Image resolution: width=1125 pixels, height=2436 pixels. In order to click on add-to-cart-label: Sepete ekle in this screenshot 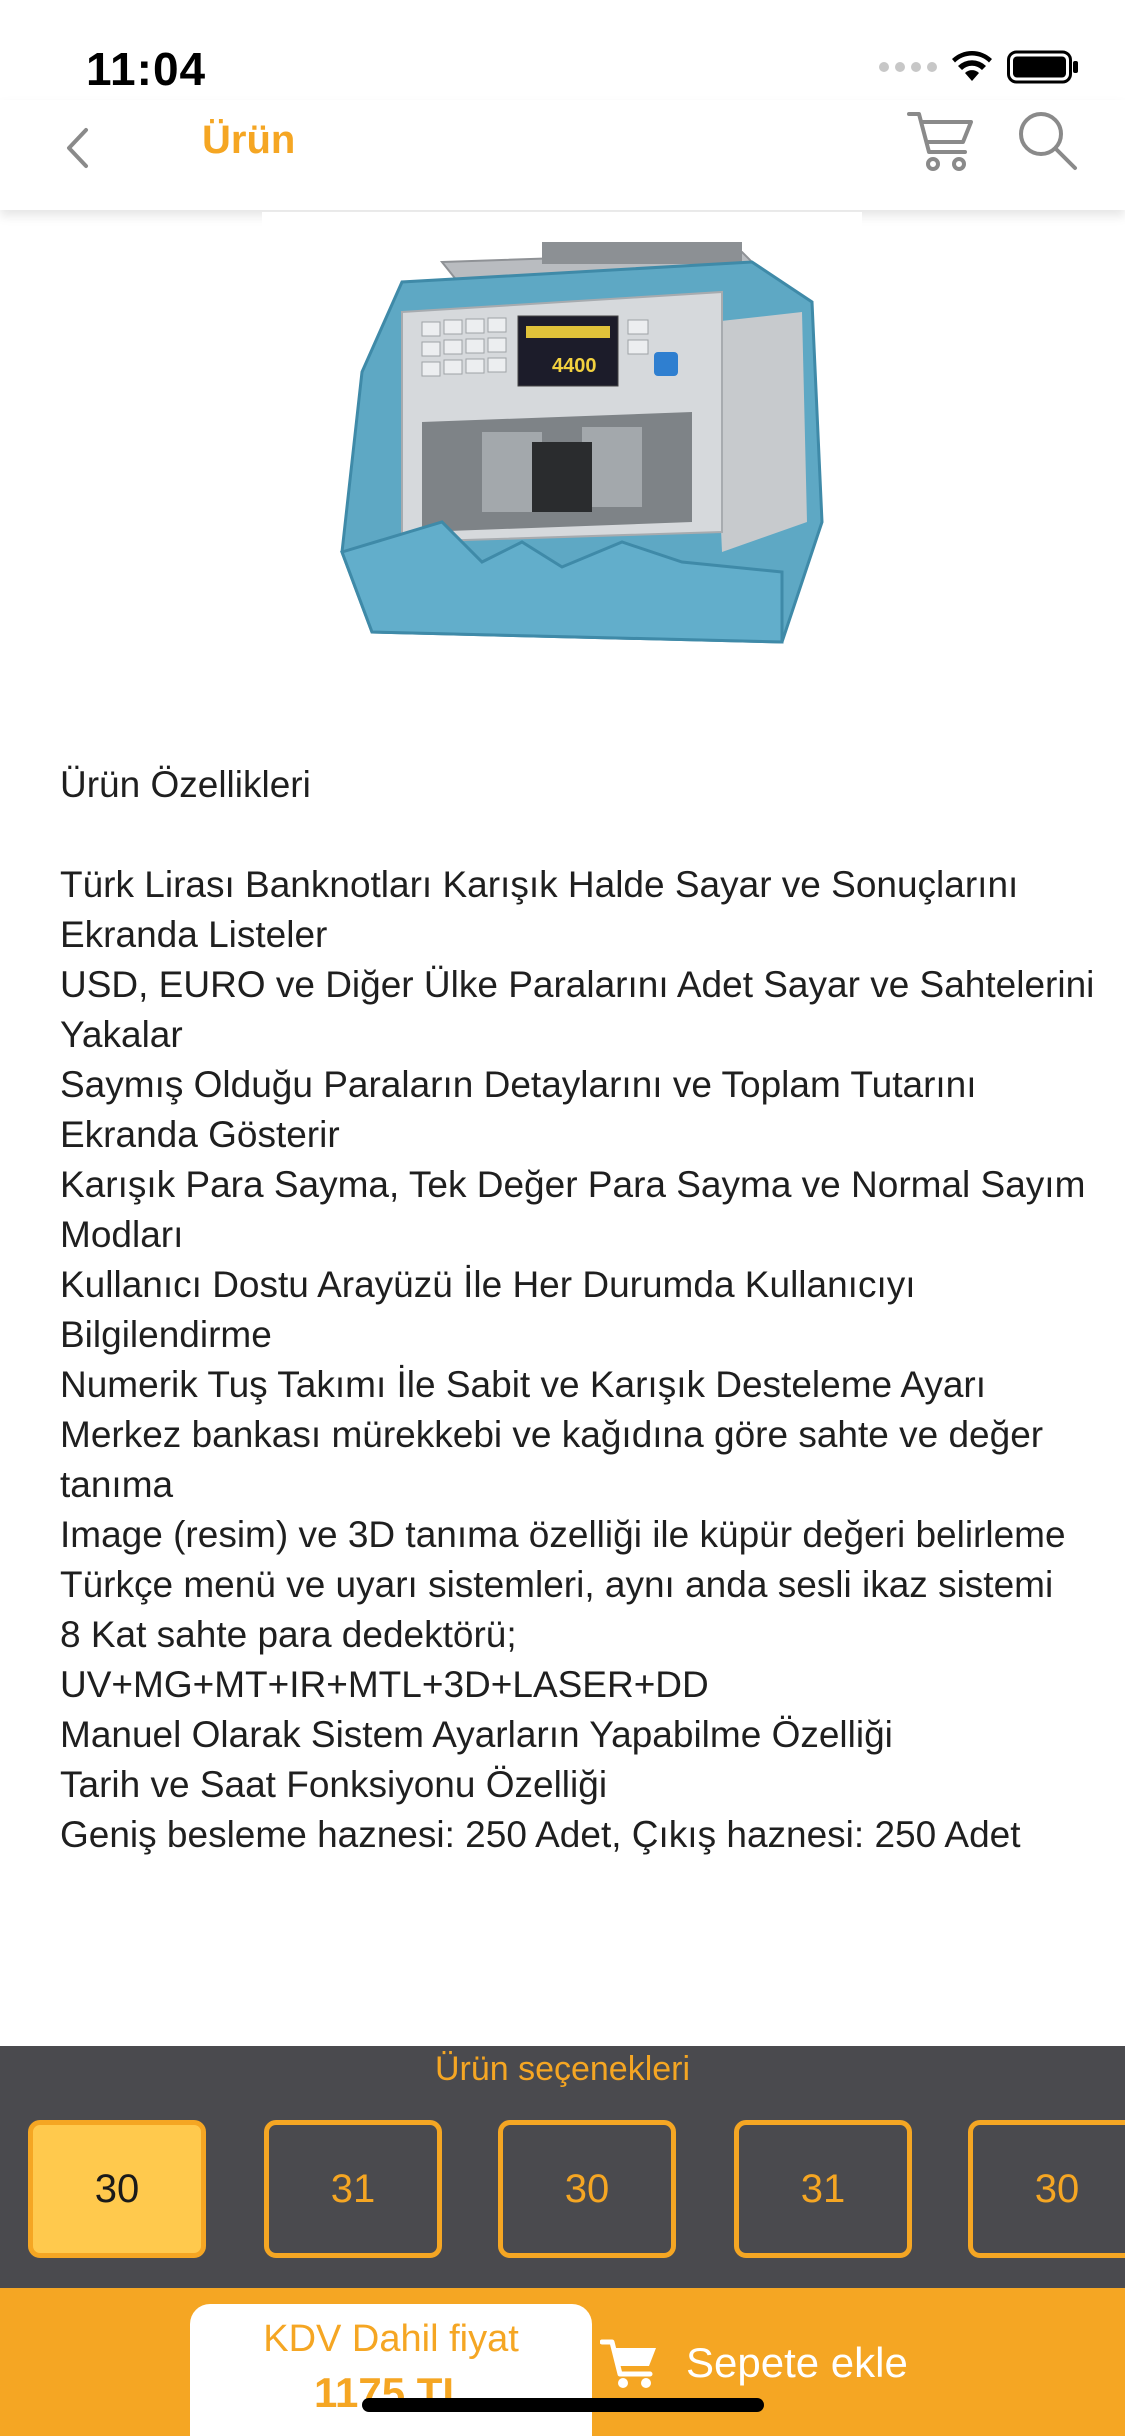, I will do `click(797, 2362)`.